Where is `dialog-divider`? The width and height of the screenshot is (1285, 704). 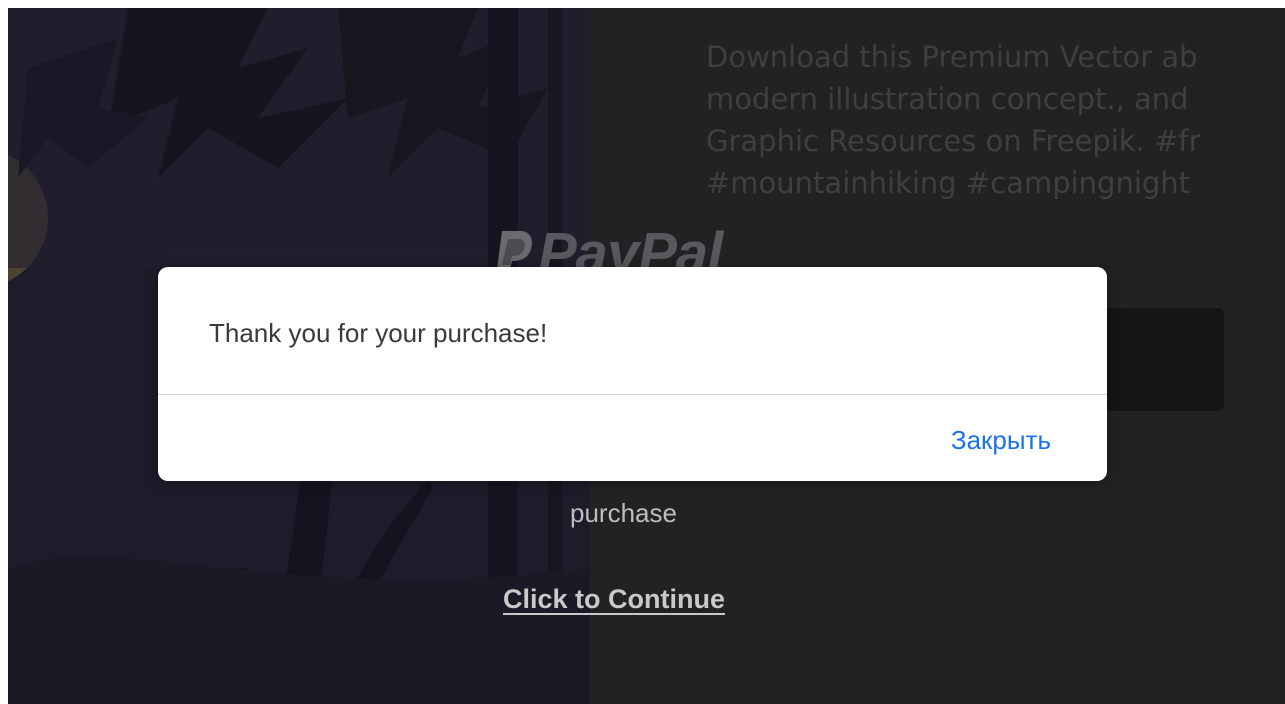 dialog-divider is located at coordinates (632, 394).